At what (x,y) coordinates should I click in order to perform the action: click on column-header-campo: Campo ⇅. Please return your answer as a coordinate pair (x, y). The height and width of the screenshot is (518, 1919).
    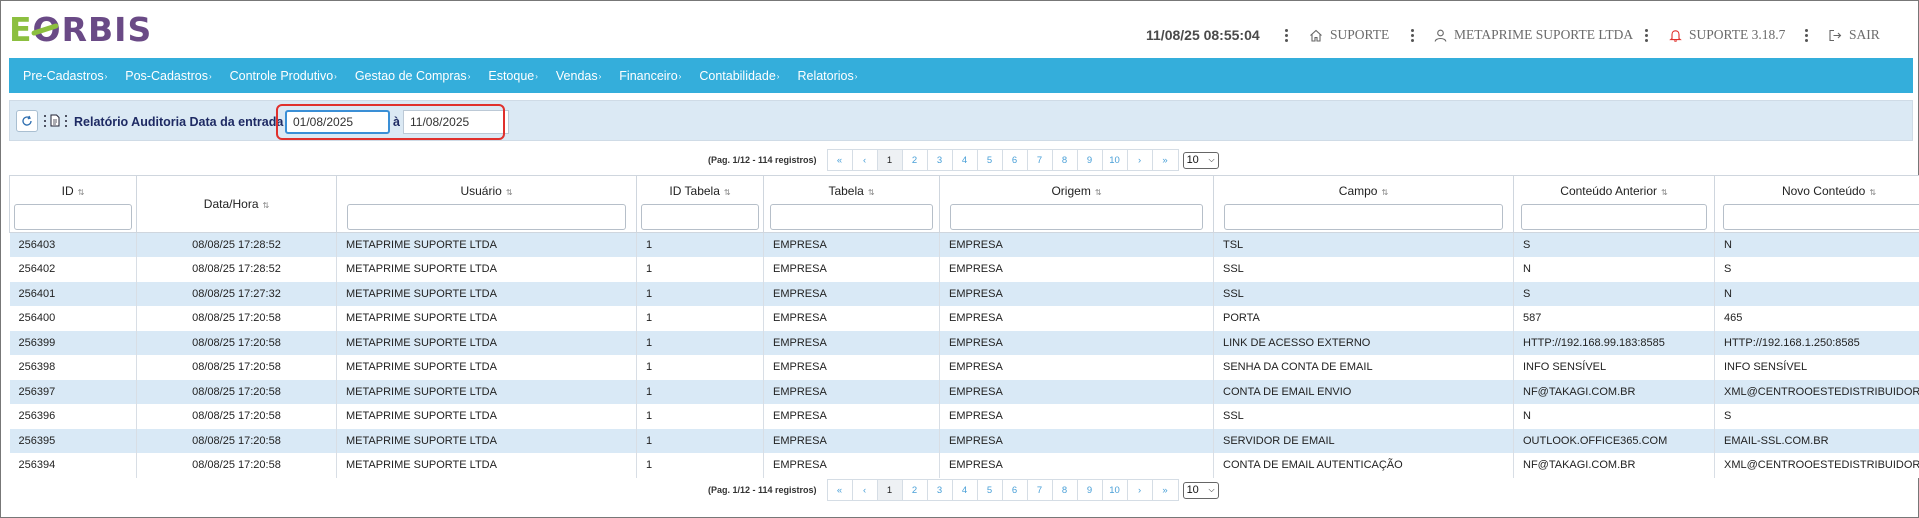
    Looking at the image, I should click on (1363, 204).